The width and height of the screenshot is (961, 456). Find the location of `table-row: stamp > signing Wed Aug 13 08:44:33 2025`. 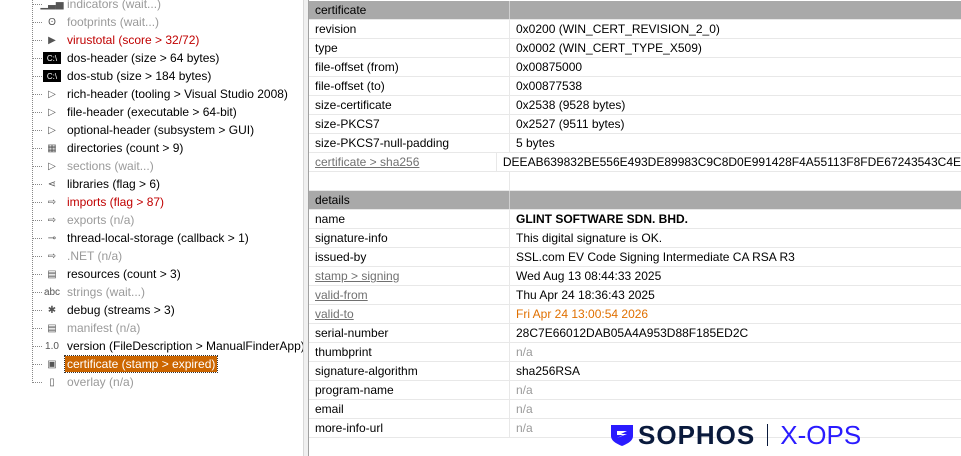

table-row: stamp > signing Wed Aug 13 08:44:33 2025 is located at coordinates (635, 276).